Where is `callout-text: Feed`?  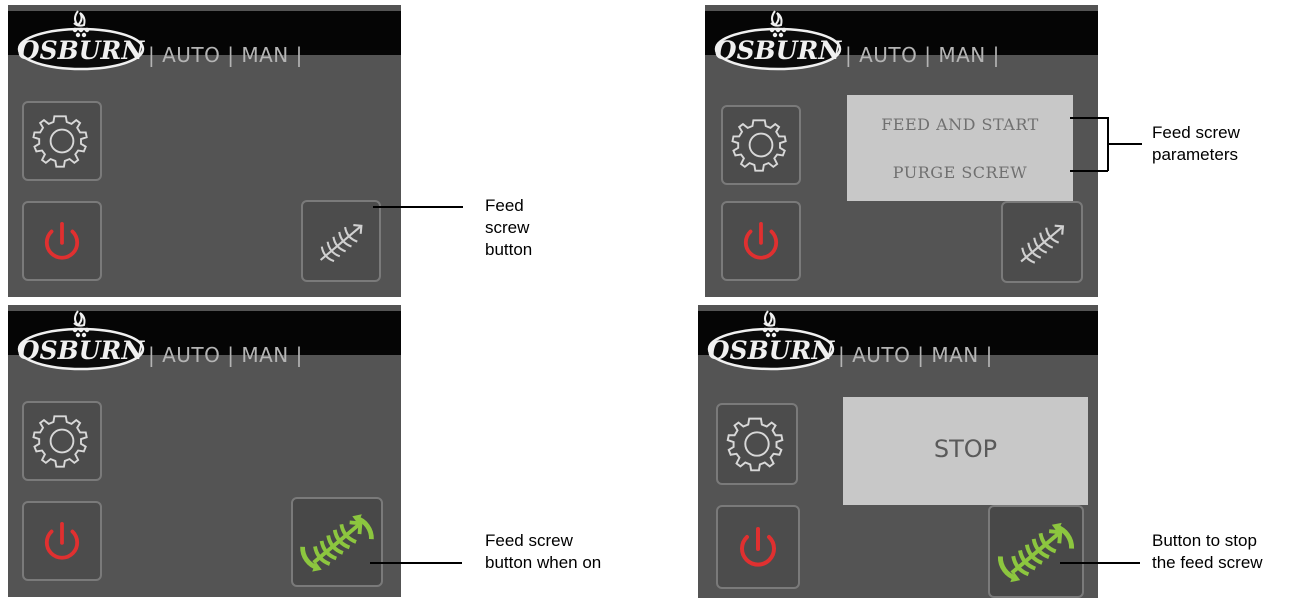
callout-text: Feed is located at coordinates (504, 205).